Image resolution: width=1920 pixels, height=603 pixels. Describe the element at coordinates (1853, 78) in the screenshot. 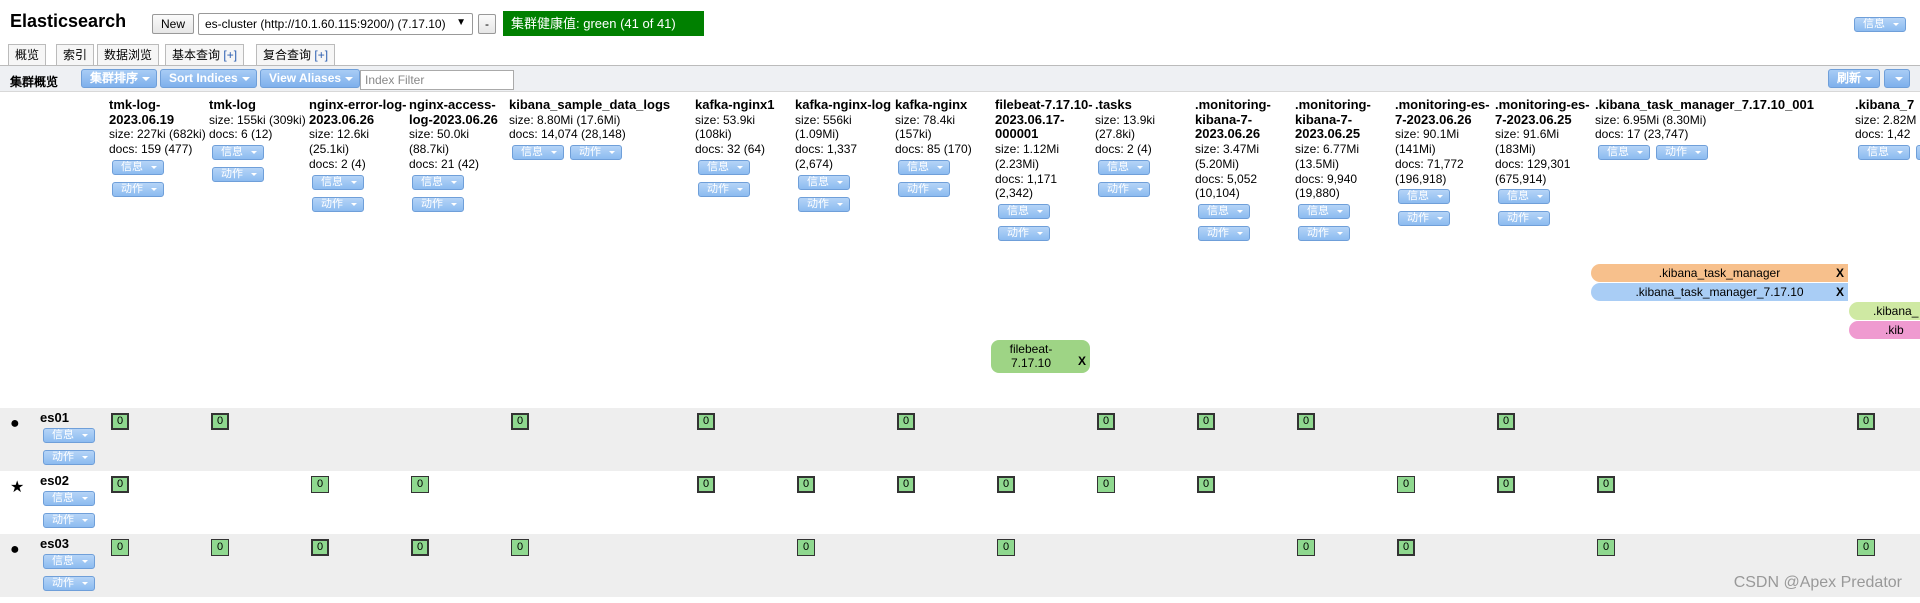

I see `refresh-button: 刷新` at that location.